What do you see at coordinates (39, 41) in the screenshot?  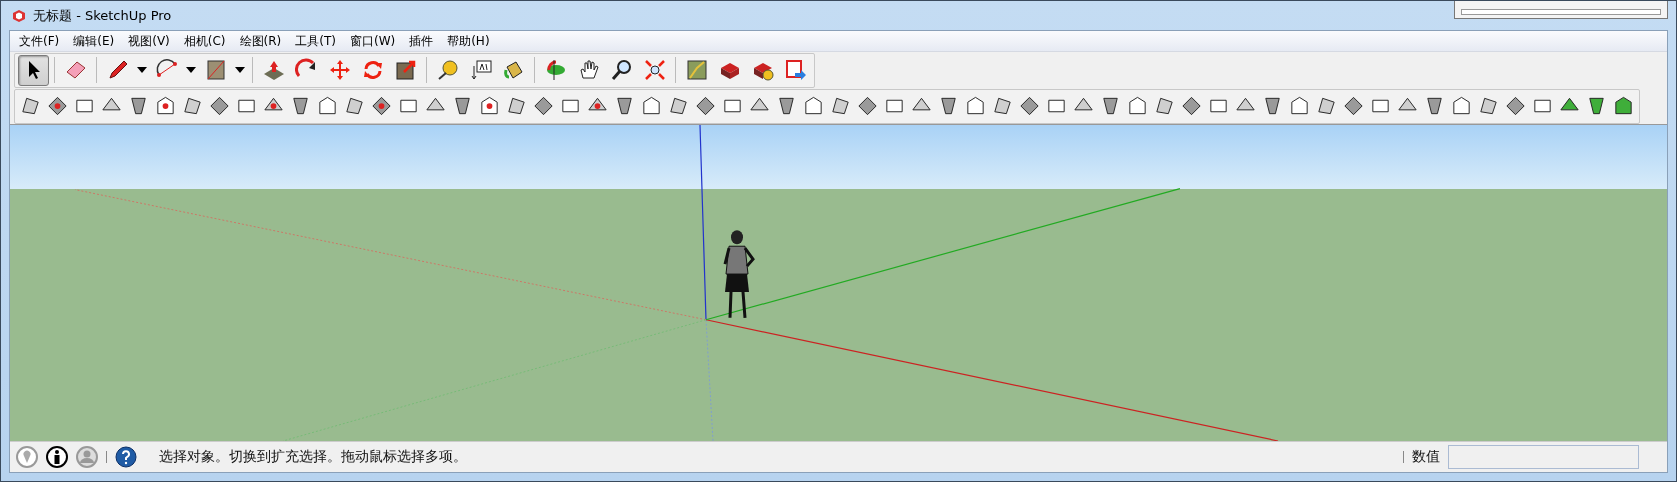 I see `menu-item: 文件(F)` at bounding box center [39, 41].